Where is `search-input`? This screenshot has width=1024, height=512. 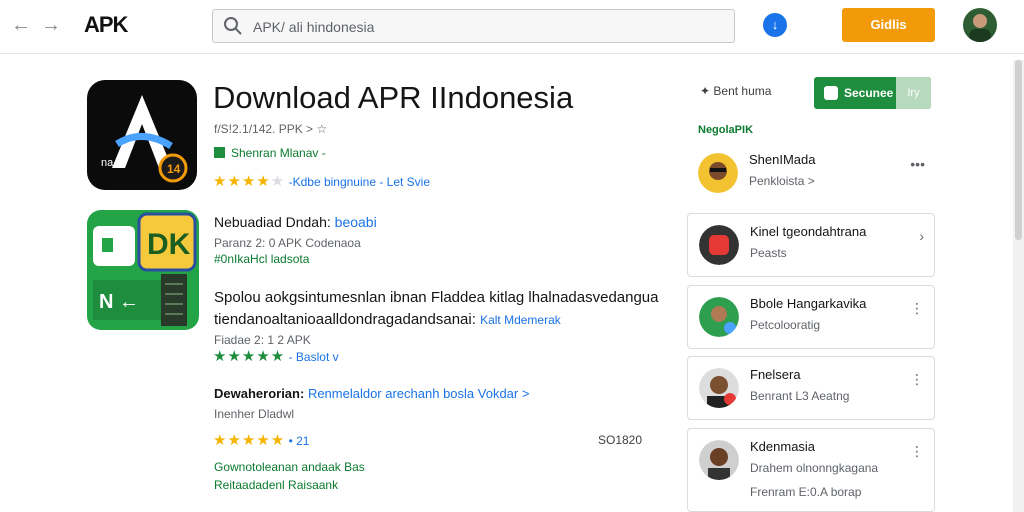 search-input is located at coordinates (483, 27).